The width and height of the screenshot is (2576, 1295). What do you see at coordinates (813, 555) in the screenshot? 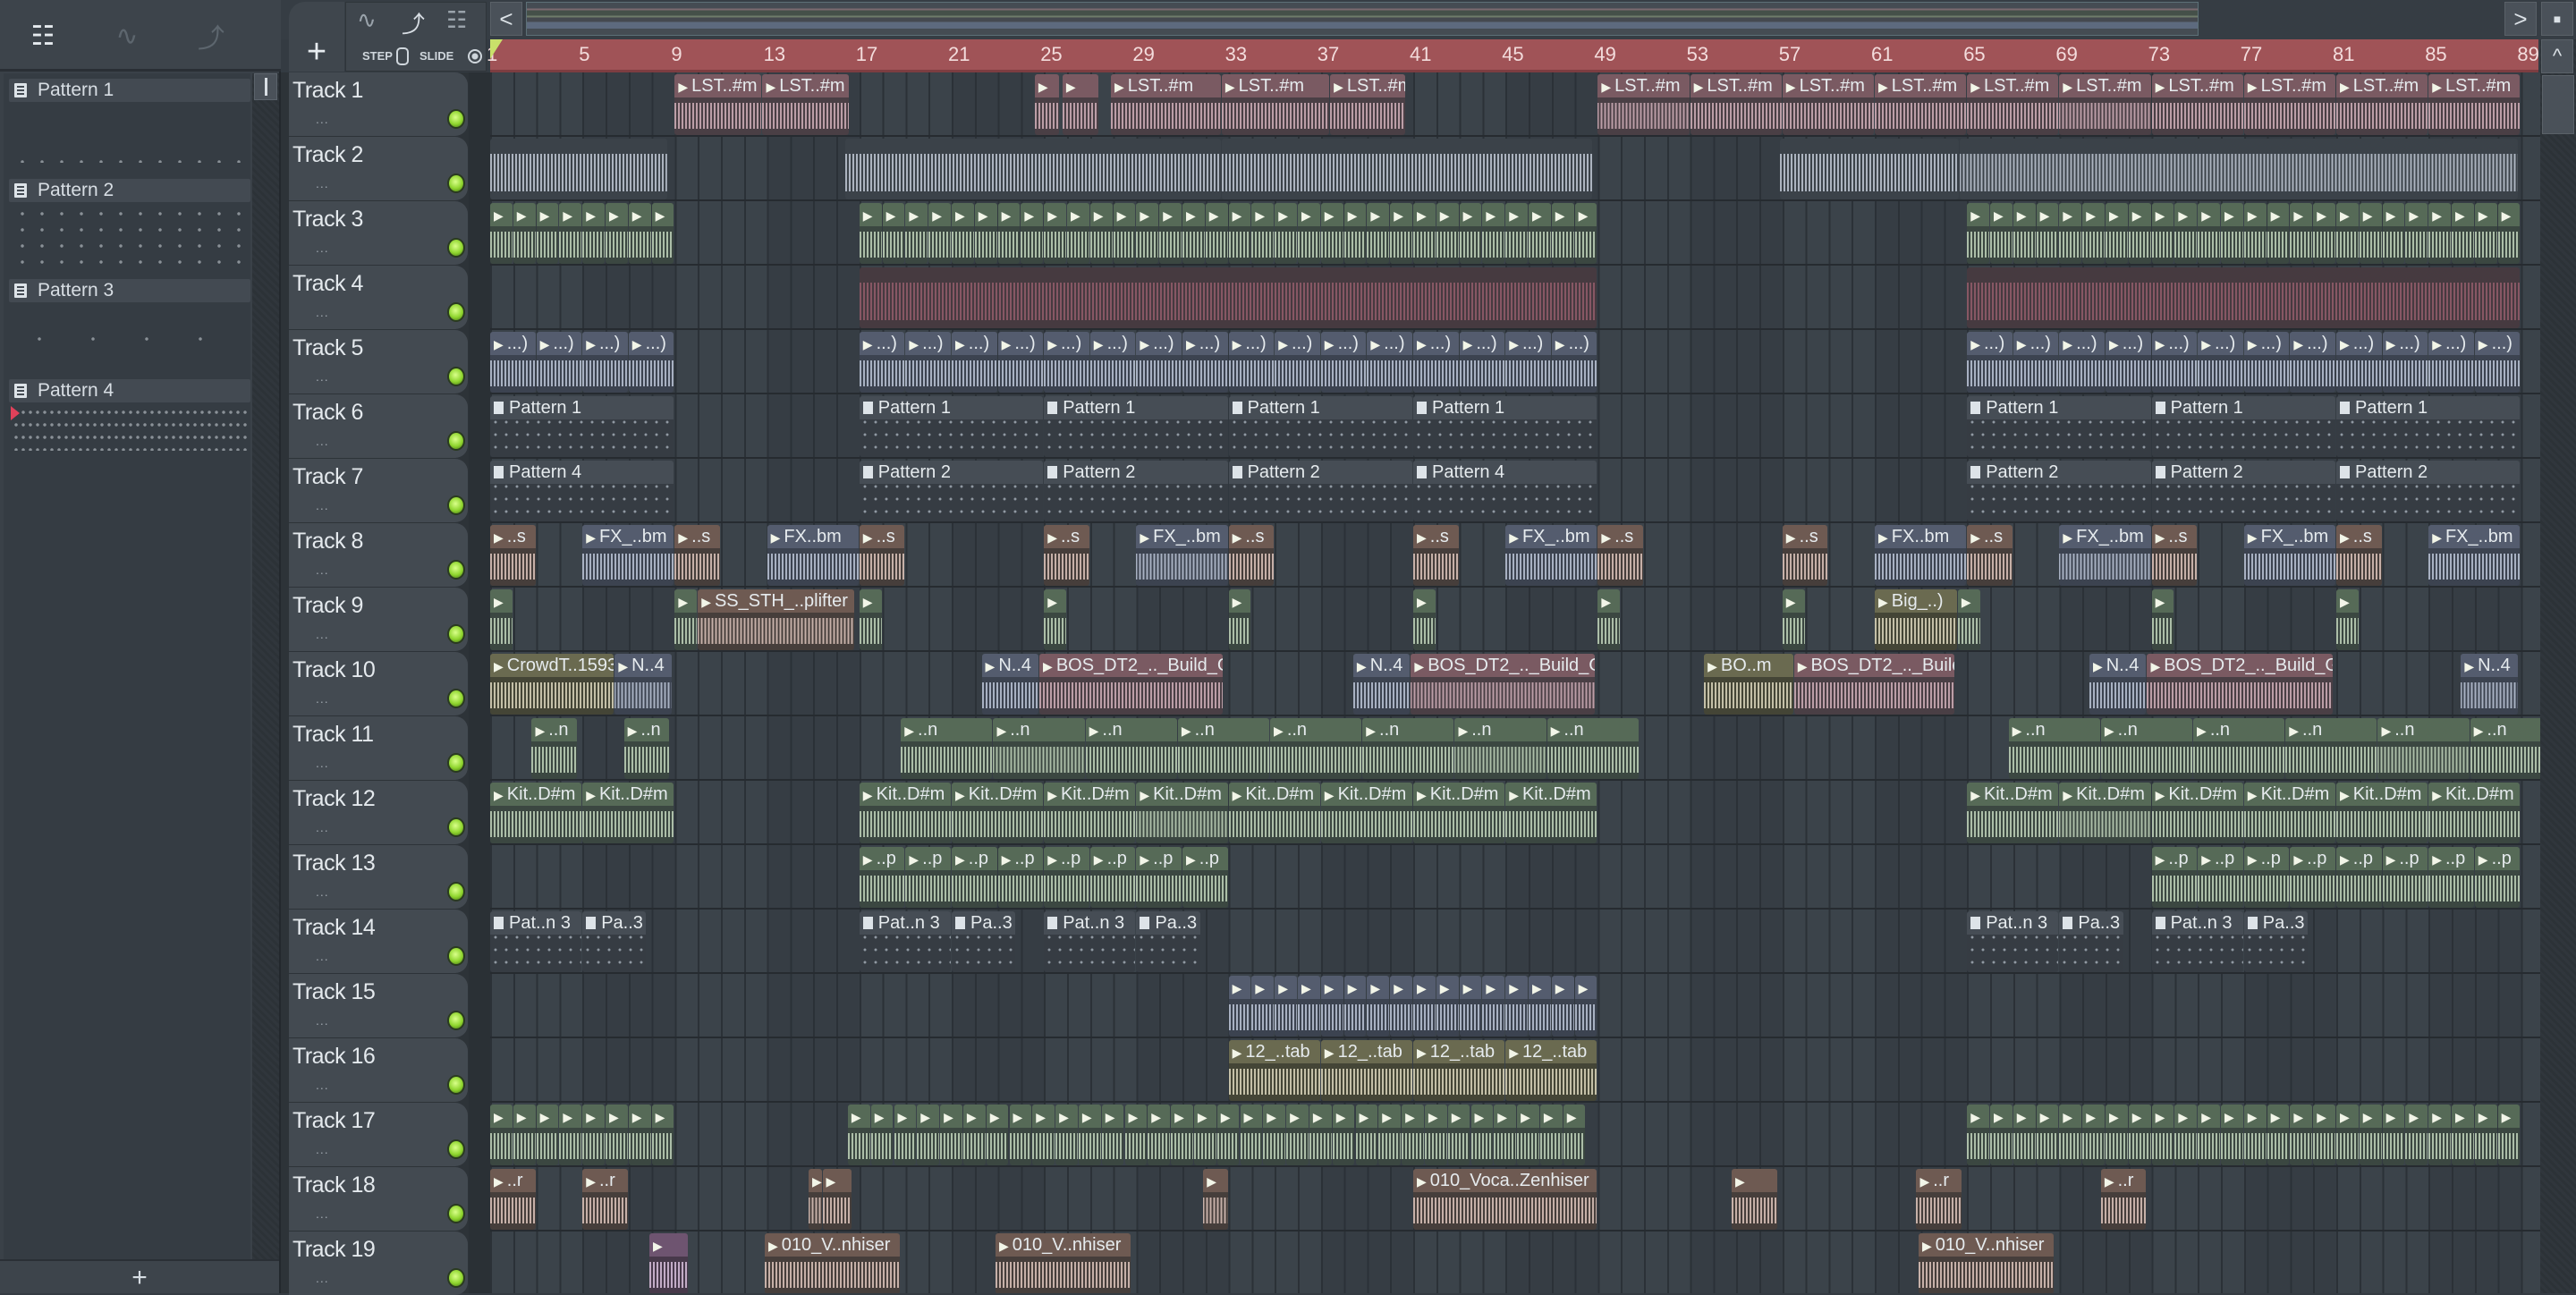
I see `audio-clip: ▶ FX..bm` at bounding box center [813, 555].